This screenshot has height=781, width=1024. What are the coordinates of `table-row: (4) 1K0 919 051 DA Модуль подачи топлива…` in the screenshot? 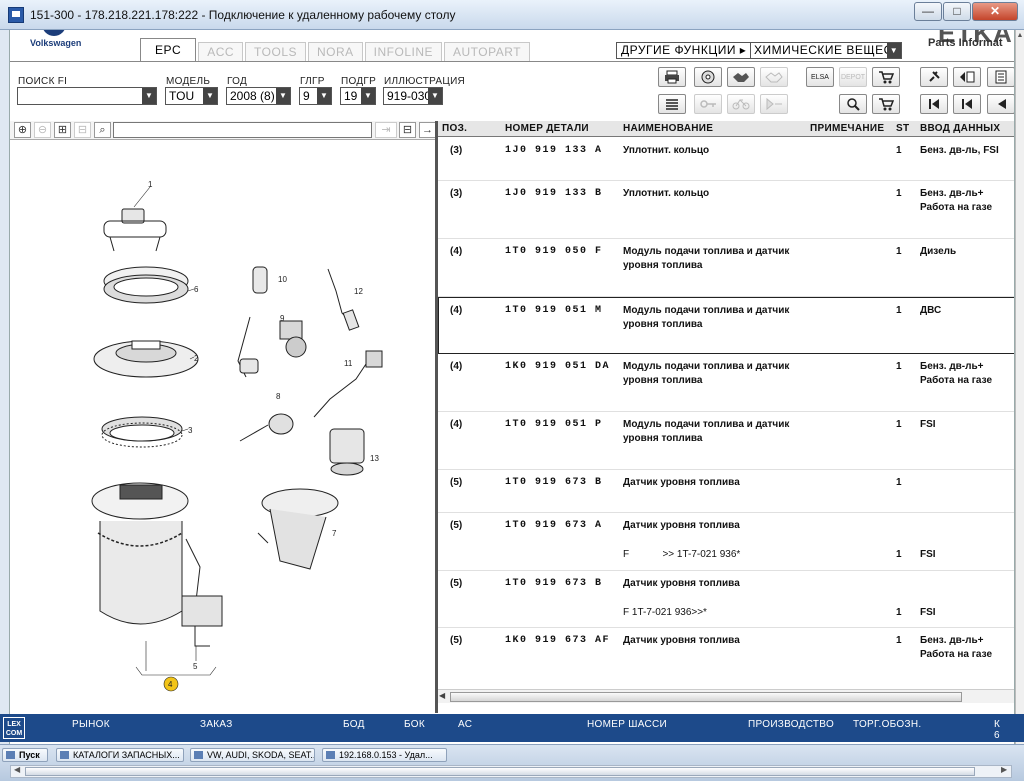 It's located at (726, 383).